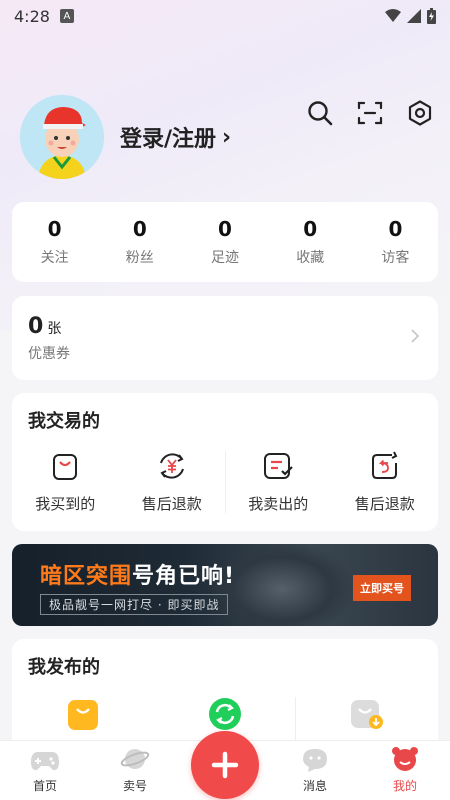 The width and height of the screenshot is (450, 800). Describe the element at coordinates (414, 16) in the screenshot. I see `signal-icon` at that location.